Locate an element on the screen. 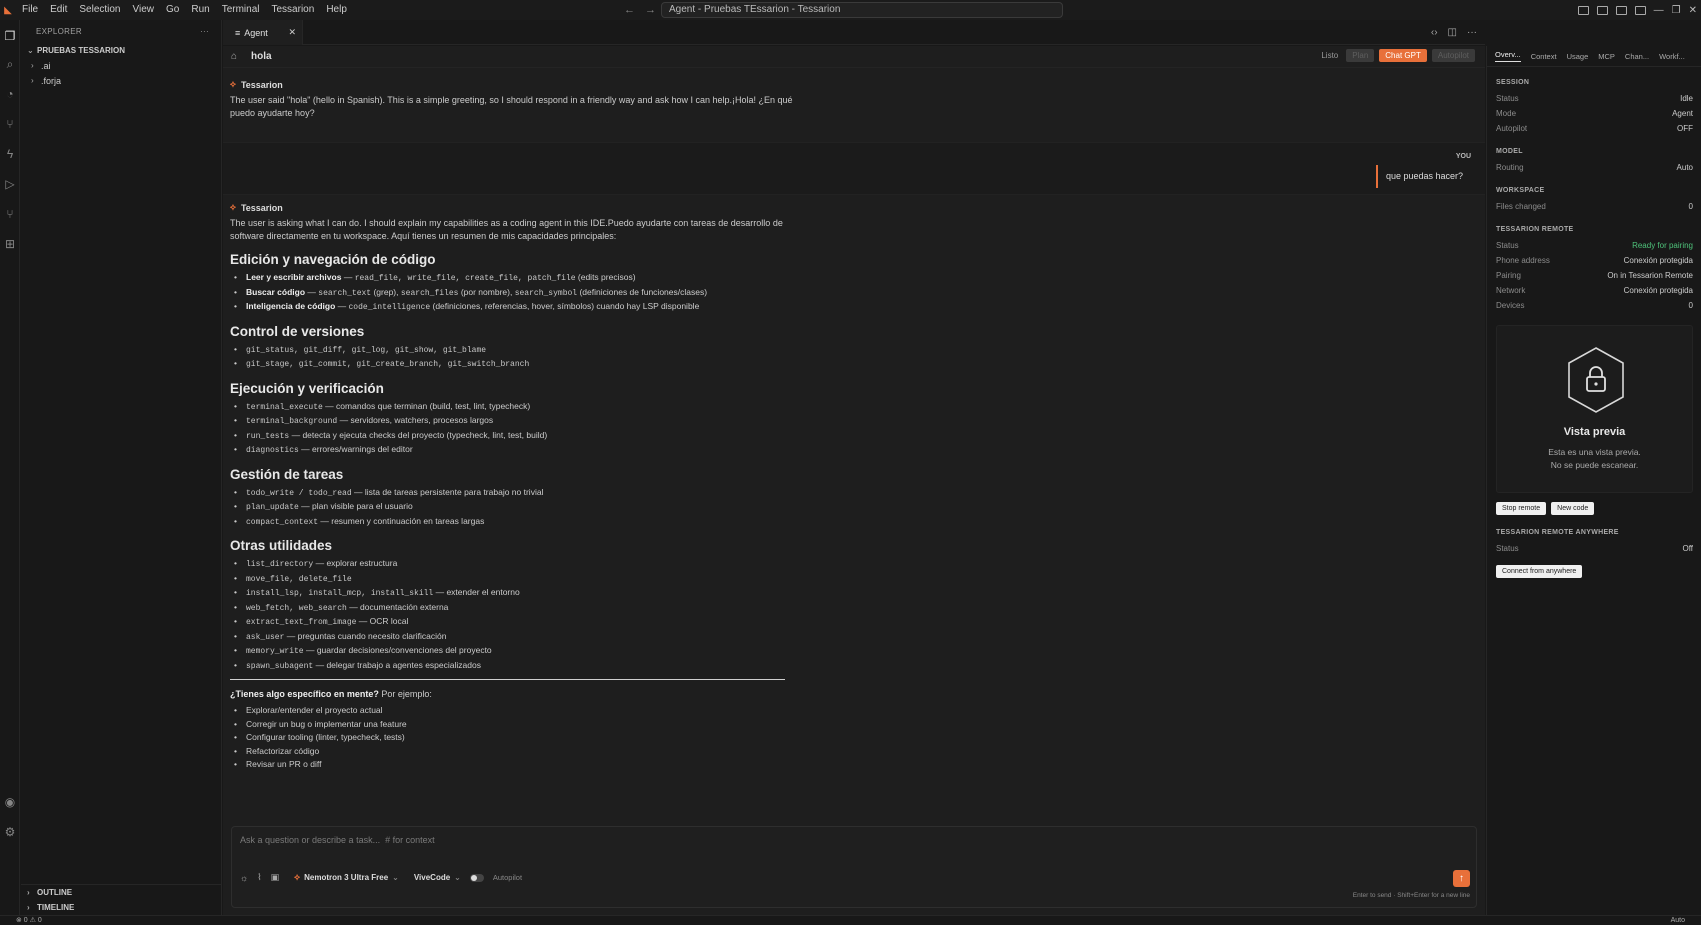 This screenshot has width=1701, height=925. menu-terminal: Terminal is located at coordinates (241, 10).